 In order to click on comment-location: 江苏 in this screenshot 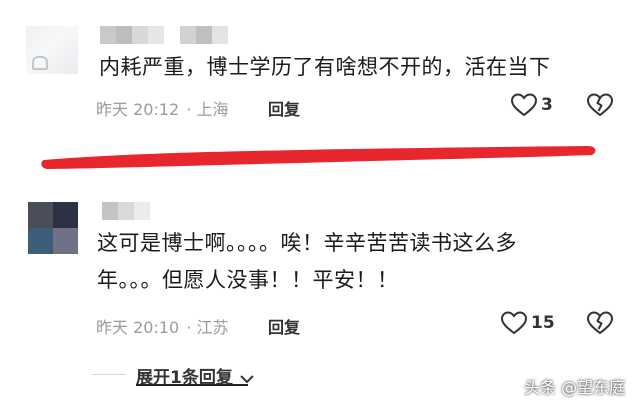, I will do `click(212, 327)`.